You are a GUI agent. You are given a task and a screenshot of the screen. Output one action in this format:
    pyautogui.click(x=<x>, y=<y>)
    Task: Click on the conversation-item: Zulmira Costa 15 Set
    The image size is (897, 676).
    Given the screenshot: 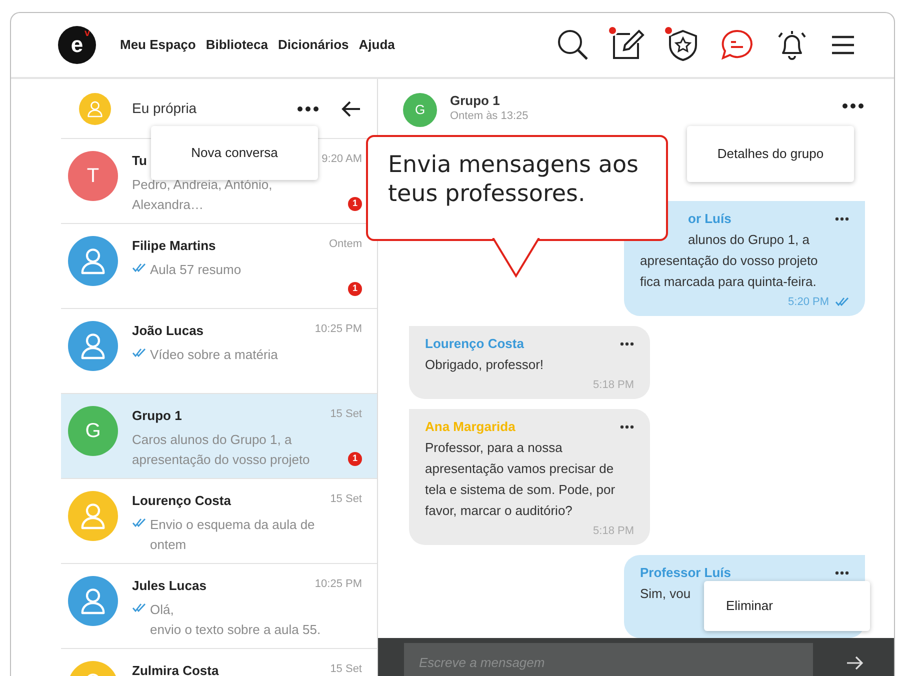 What is the action you would take?
    pyautogui.click(x=219, y=662)
    